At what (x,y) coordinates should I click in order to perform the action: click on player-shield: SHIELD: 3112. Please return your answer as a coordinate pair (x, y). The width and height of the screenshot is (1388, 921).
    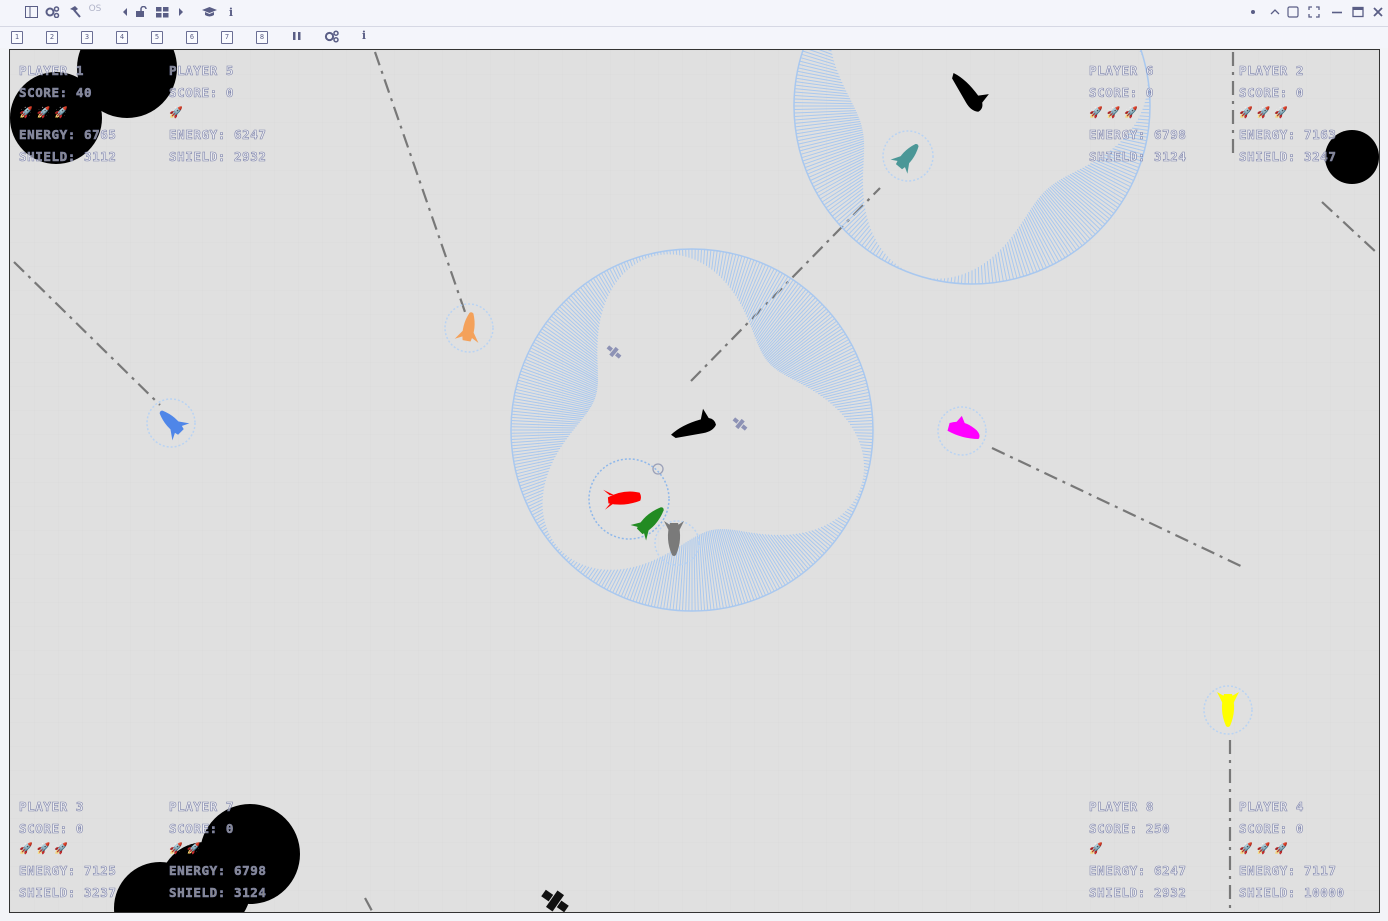
    Looking at the image, I should click on (68, 157).